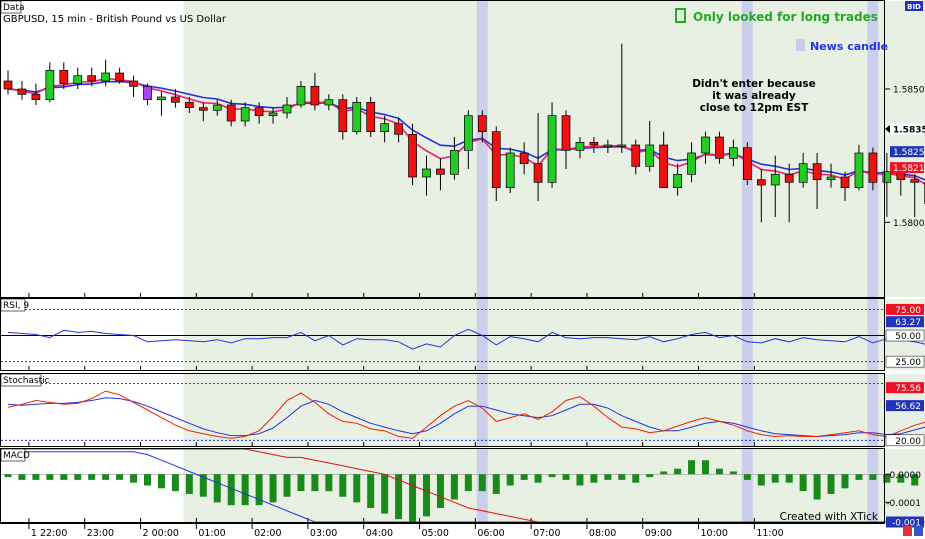 The width and height of the screenshot is (925, 539). Describe the element at coordinates (908, 363) in the screenshot. I see `rsi-axis-tag: 25.00` at that location.